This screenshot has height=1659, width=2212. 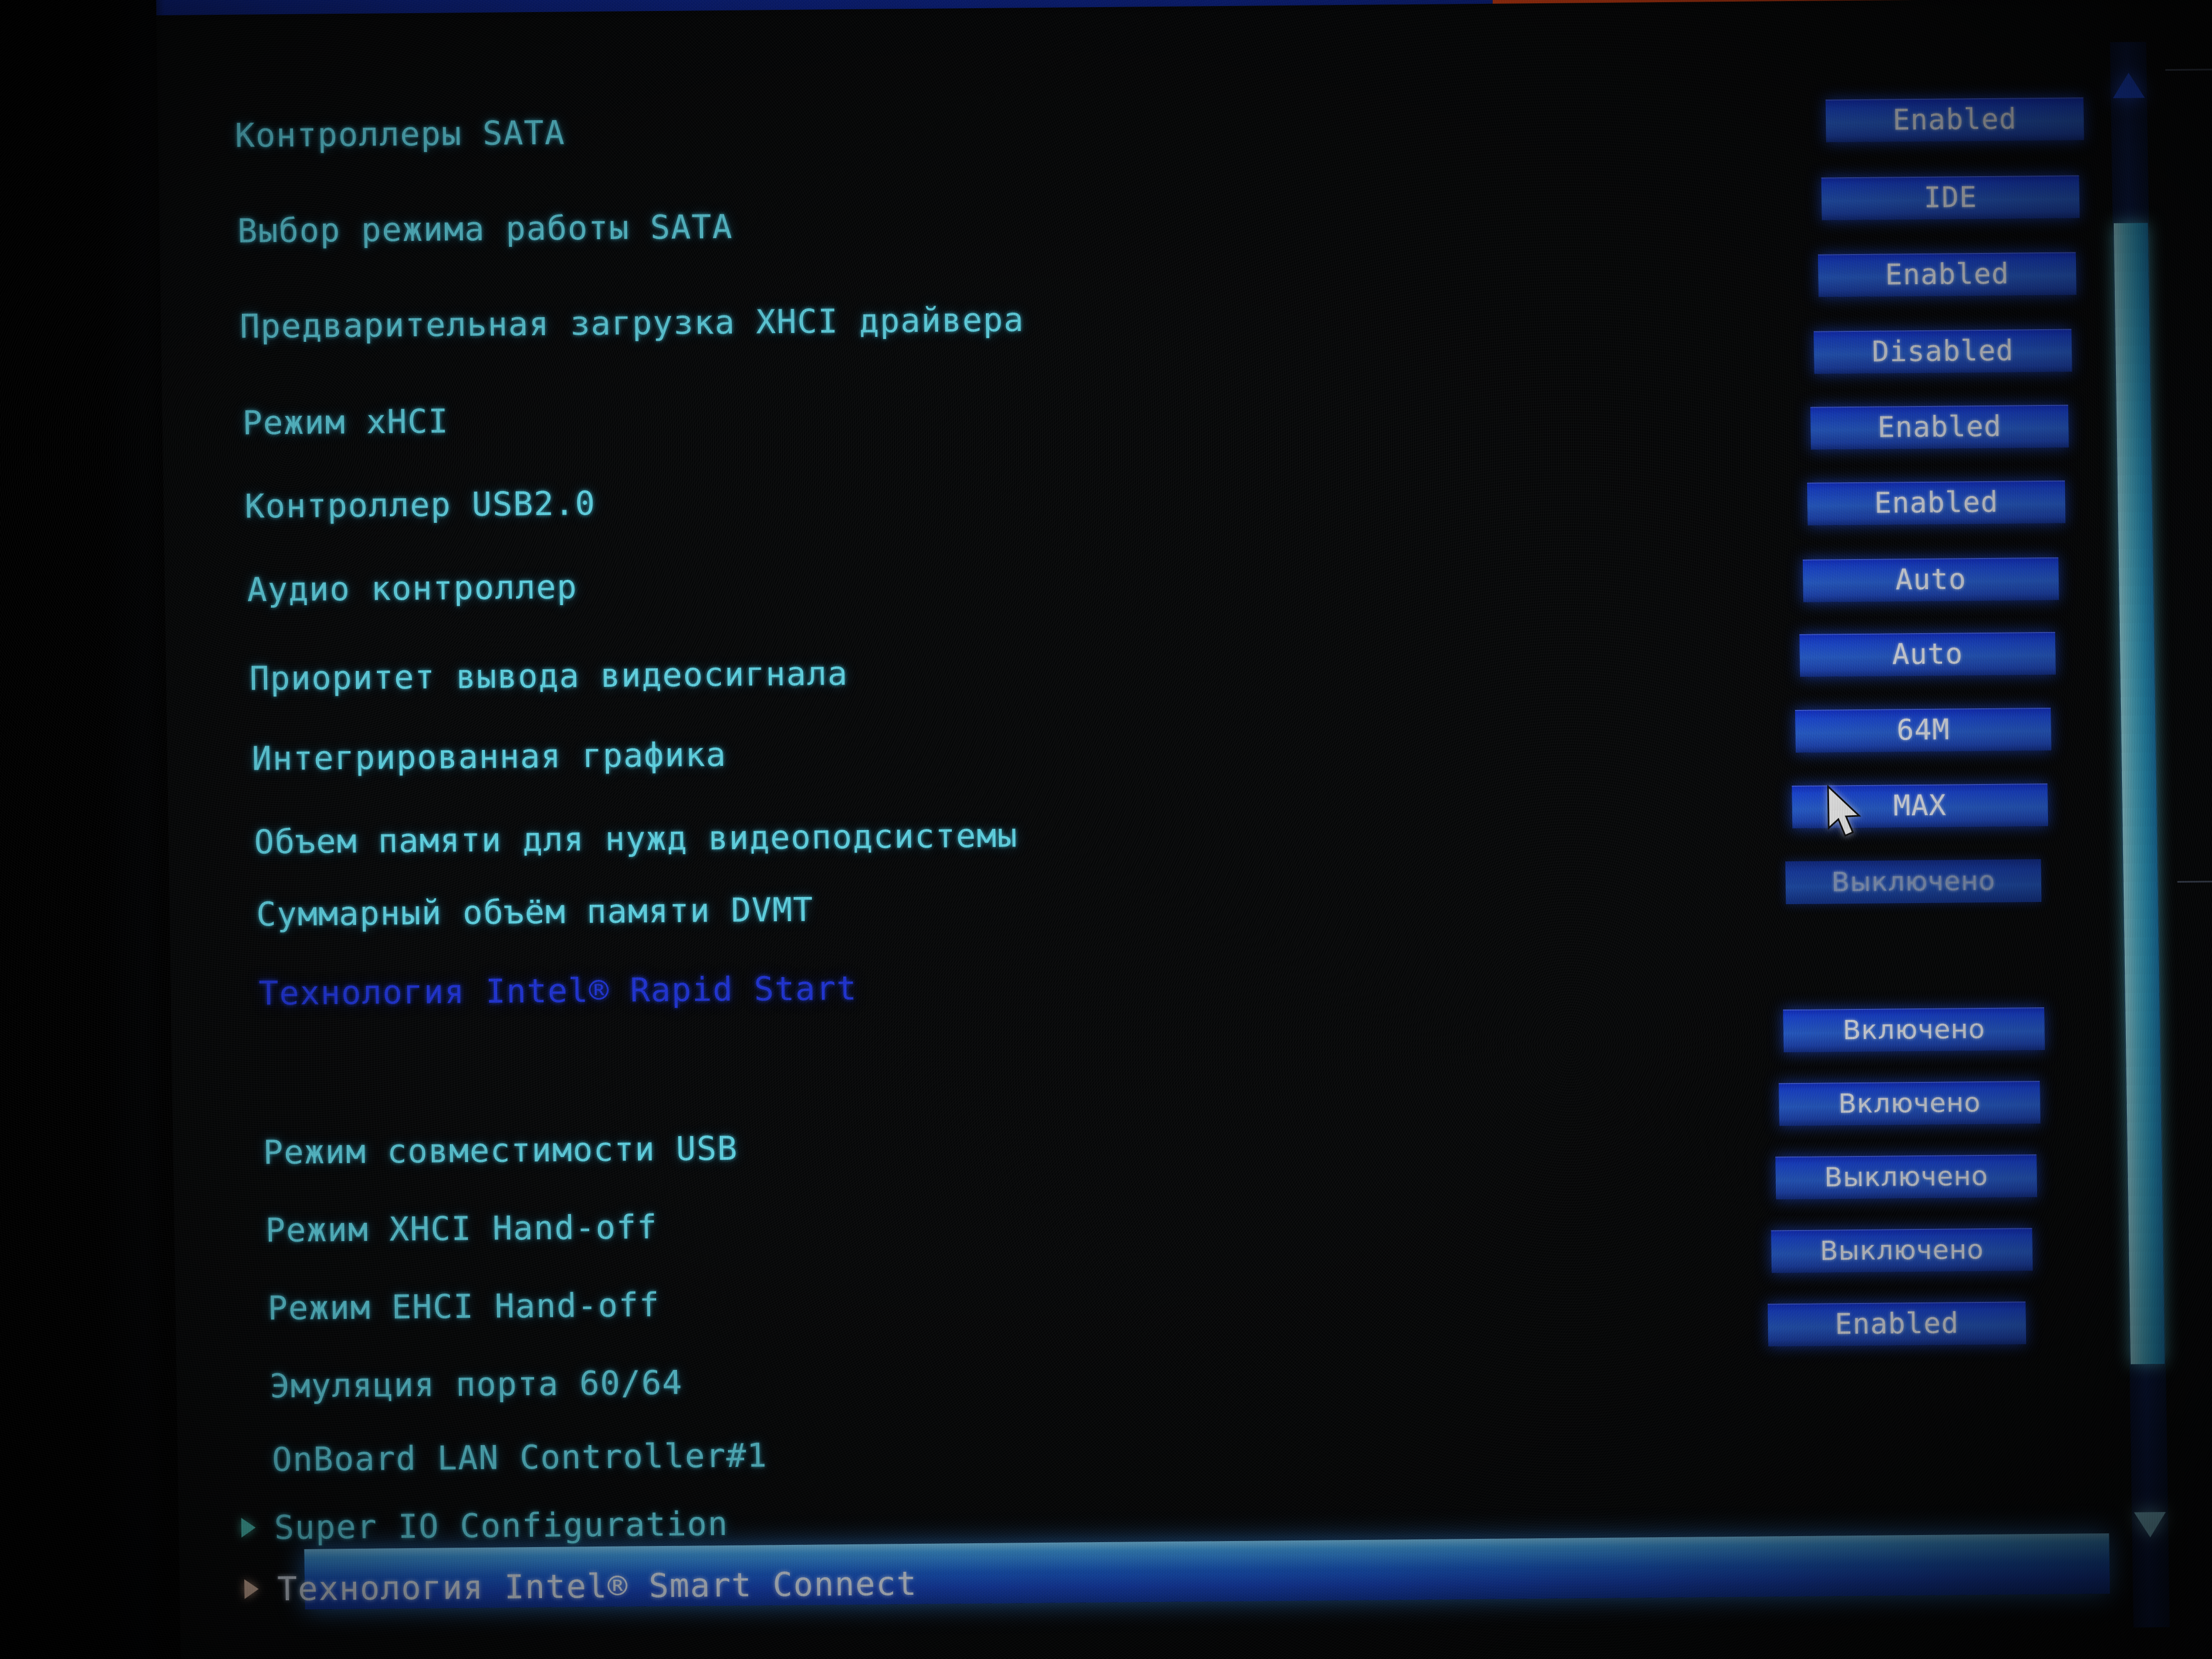 What do you see at coordinates (535, 912) in the screenshot?
I see `setting-label-dvmt-total-memory: Суммарный объём памяти DVMT` at bounding box center [535, 912].